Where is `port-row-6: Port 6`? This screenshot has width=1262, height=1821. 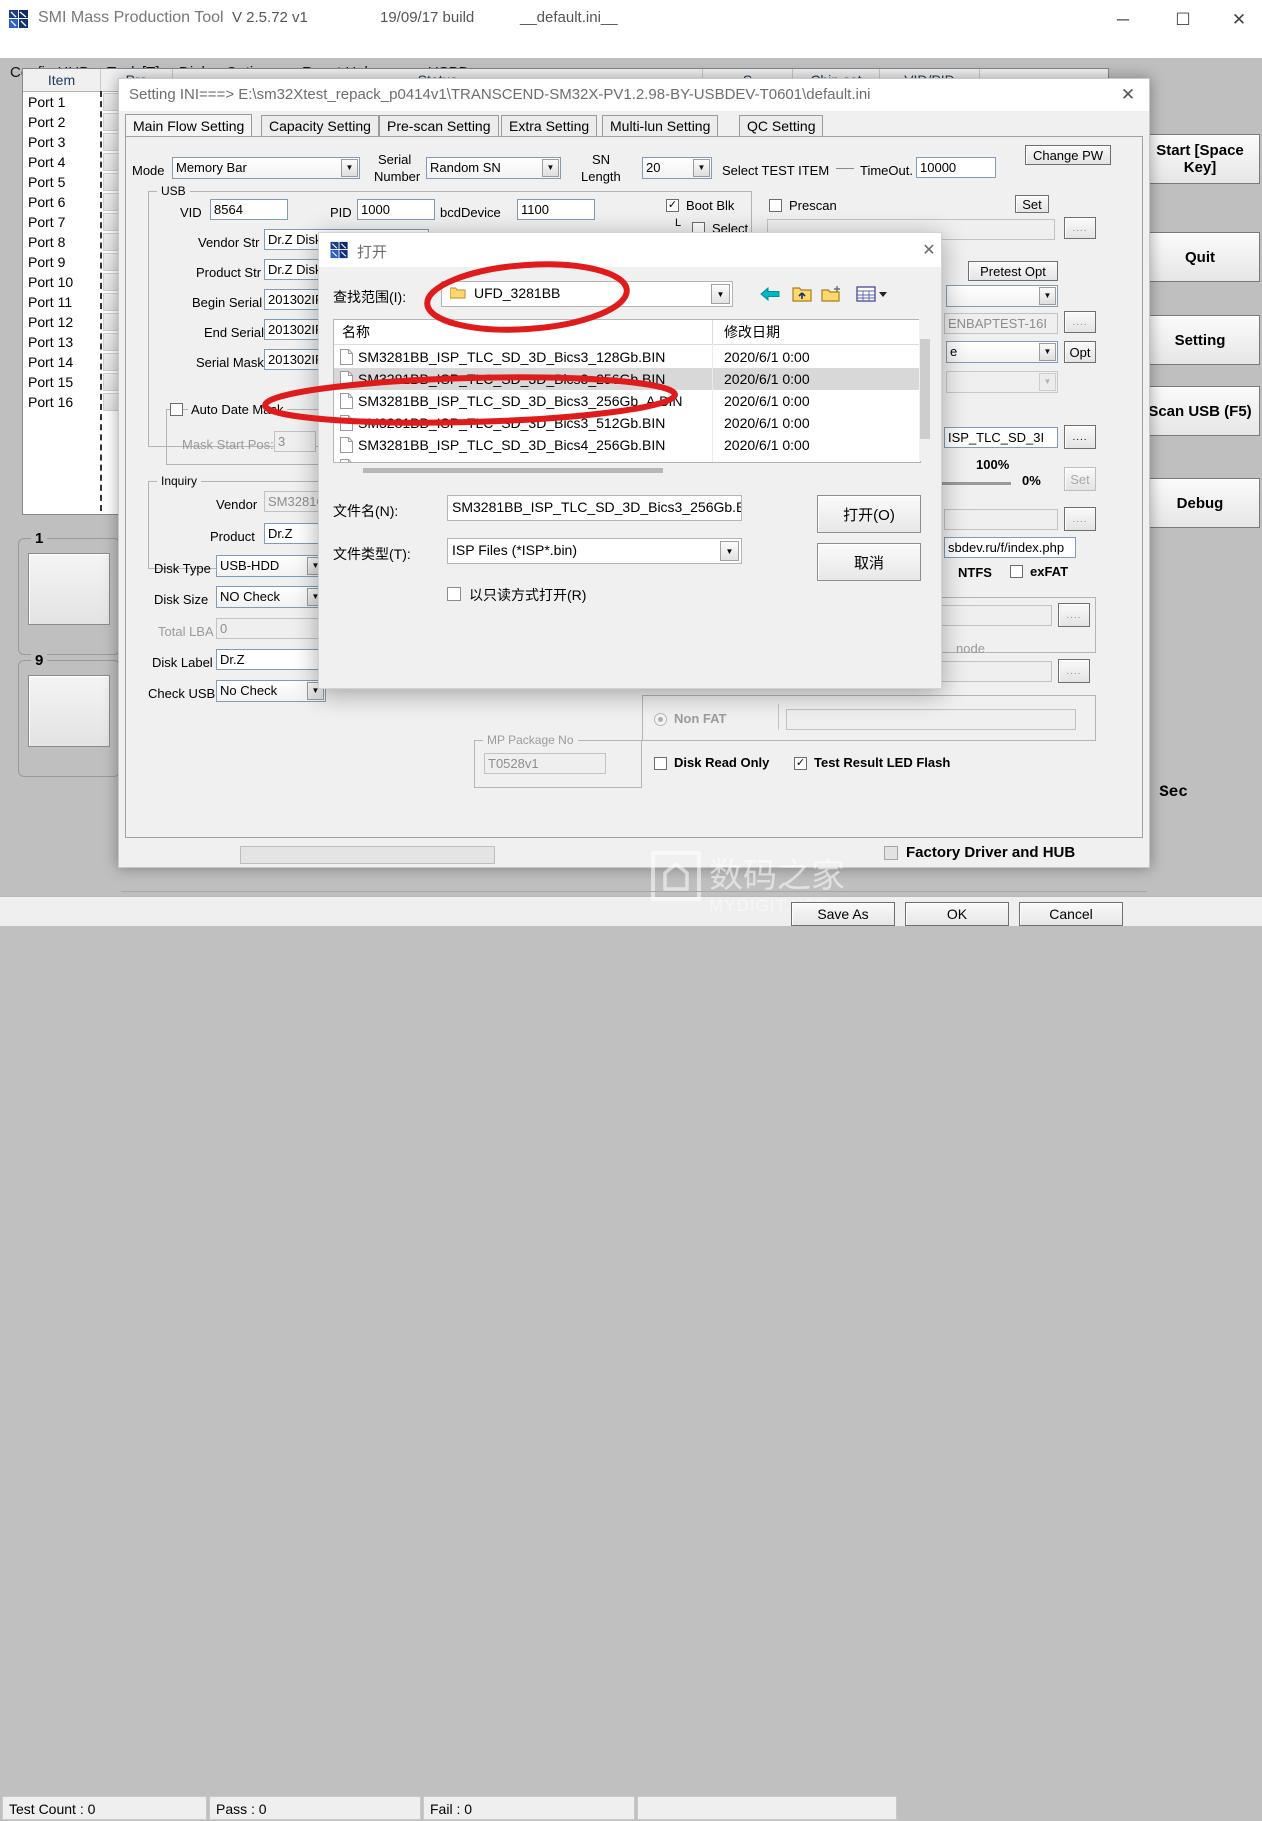 port-row-6: Port 6 is located at coordinates (45, 202).